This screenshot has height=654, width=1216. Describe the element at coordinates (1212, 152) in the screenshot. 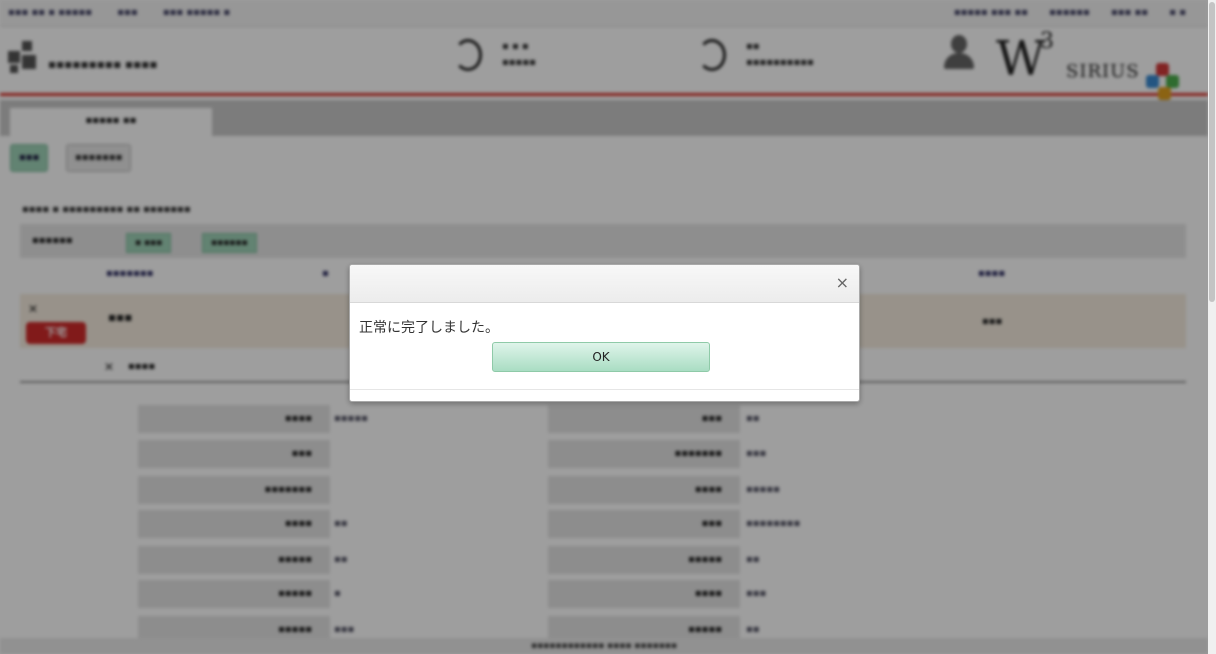

I see `scrollbar-thumb` at that location.